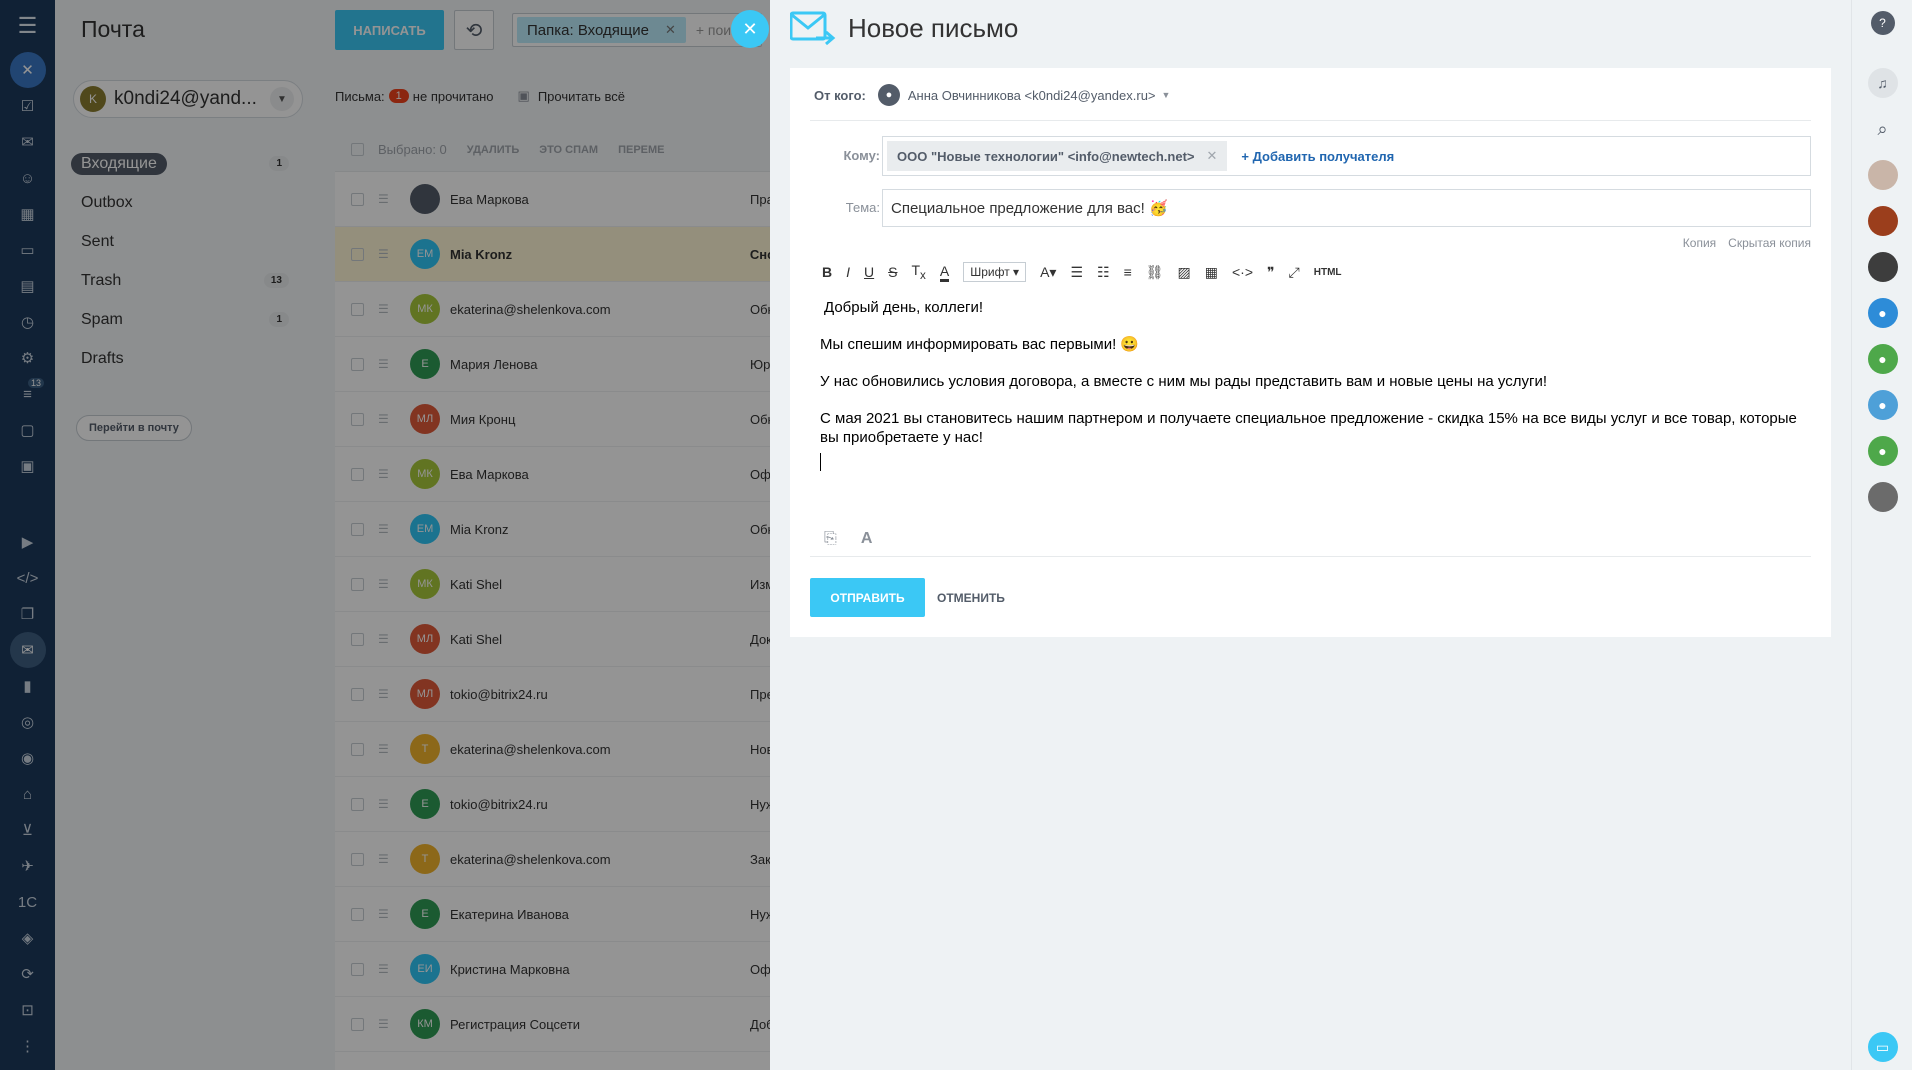 The height and width of the screenshot is (1070, 1912). I want to click on close-slider-button: ✕, so click(750, 29).